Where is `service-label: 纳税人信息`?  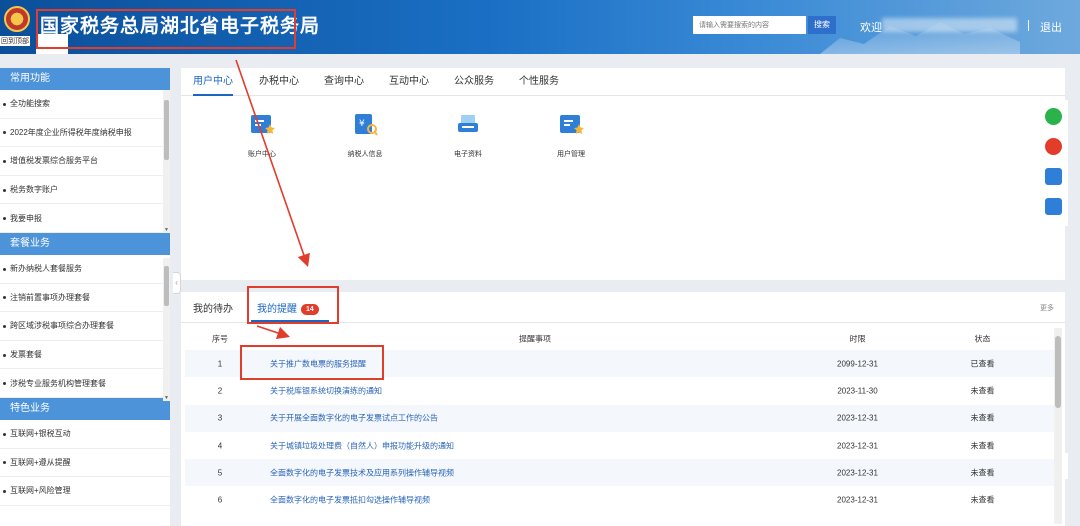 service-label: 纳税人信息 is located at coordinates (365, 154).